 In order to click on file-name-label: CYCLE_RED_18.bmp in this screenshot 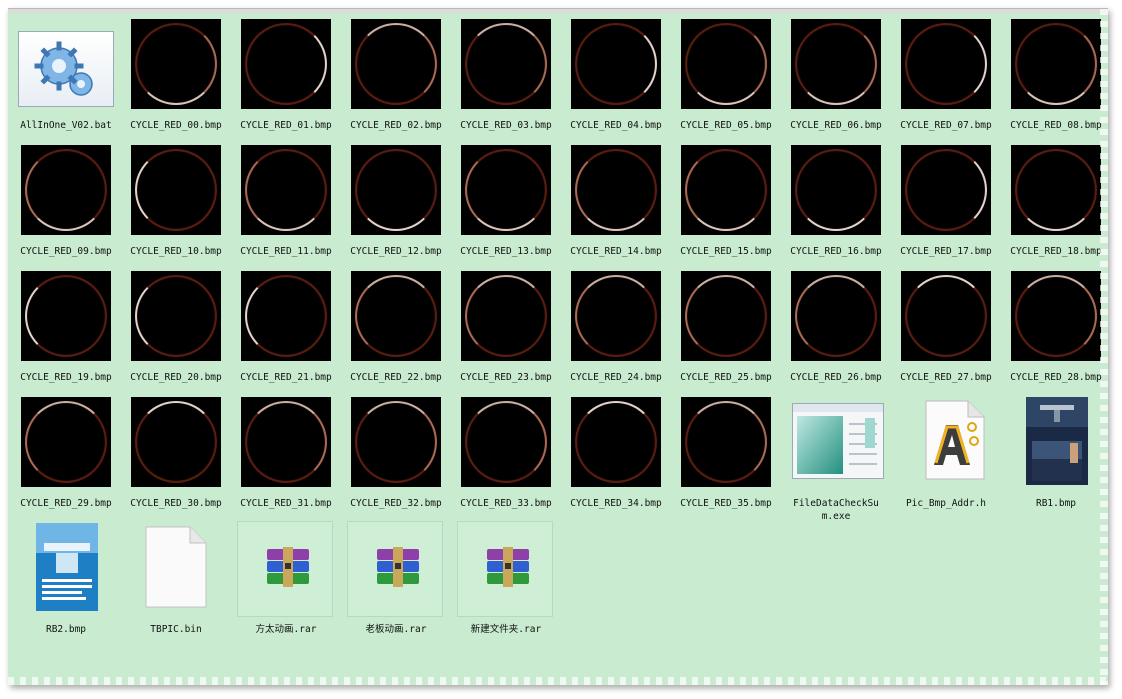, I will do `click(1056, 251)`.